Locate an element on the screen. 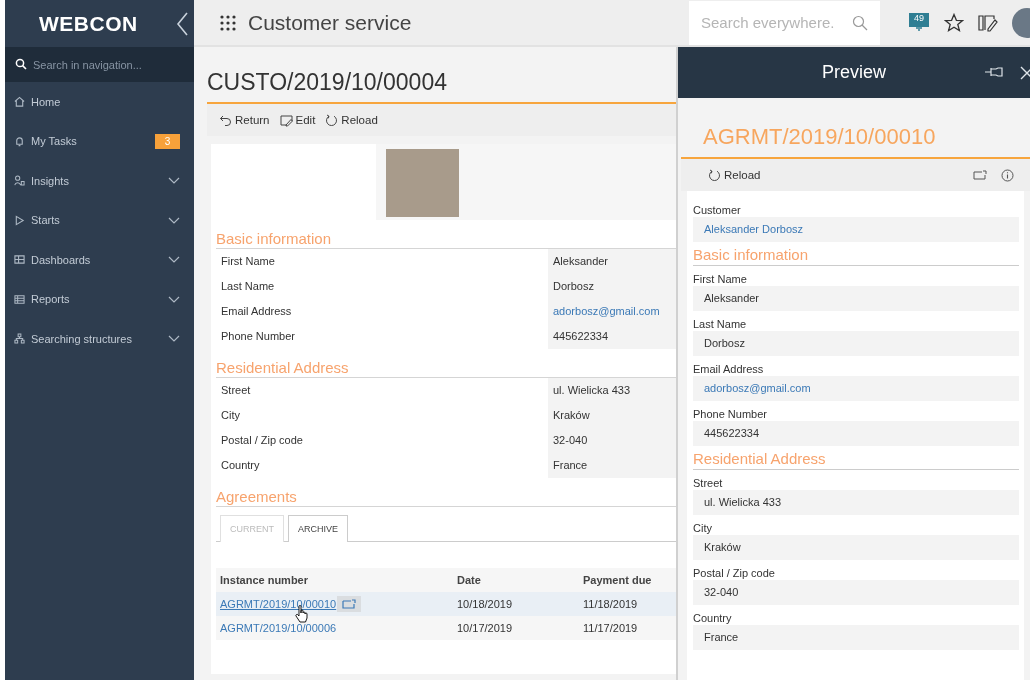 This screenshot has height=680, width=1030. section-heading: Residential Address is located at coordinates (856, 458).